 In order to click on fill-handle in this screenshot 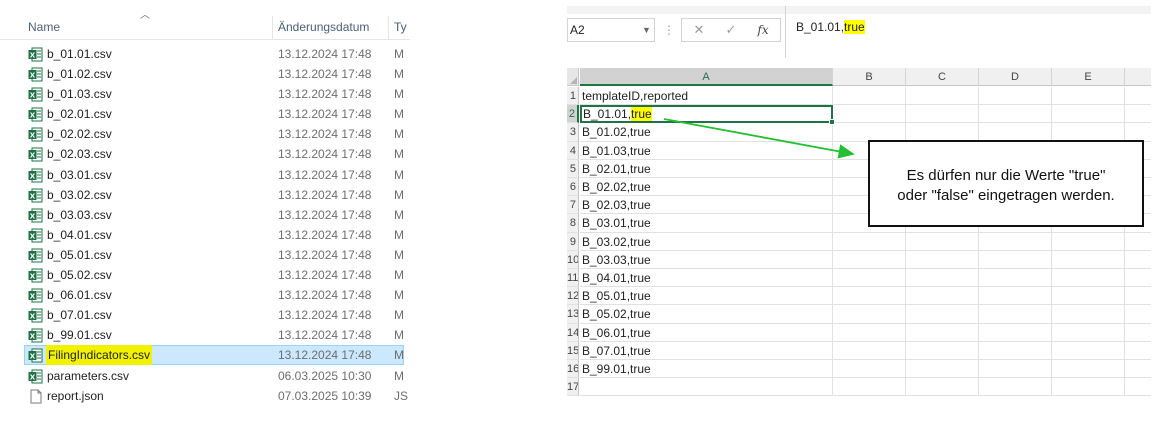, I will do `click(832, 122)`.